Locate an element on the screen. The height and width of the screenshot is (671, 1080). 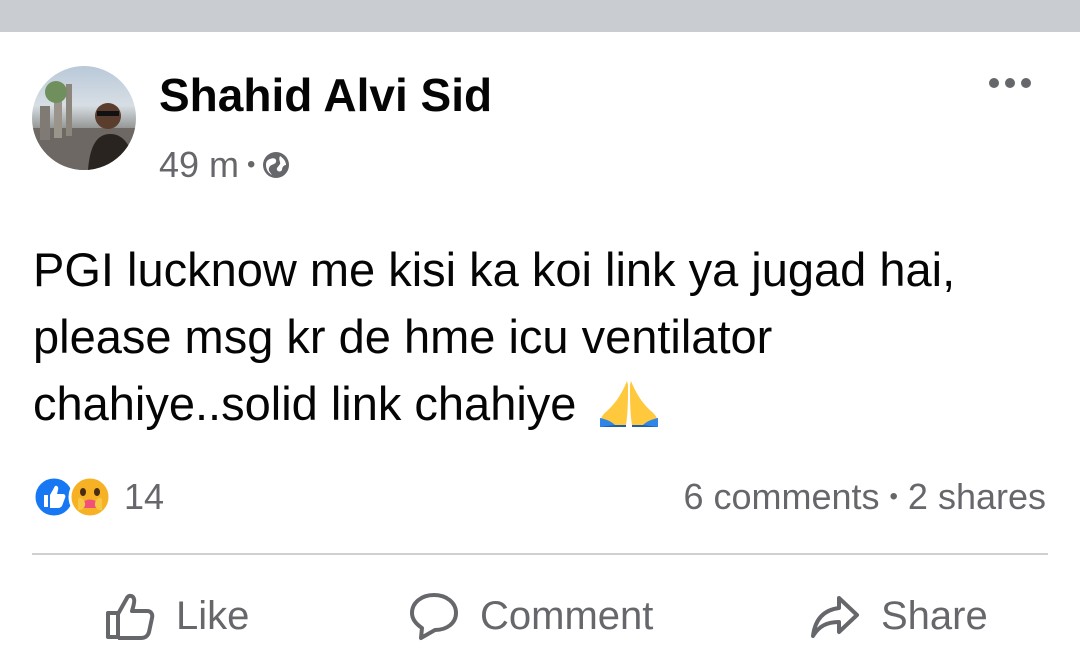
comment-button: Comment is located at coordinates (530, 616).